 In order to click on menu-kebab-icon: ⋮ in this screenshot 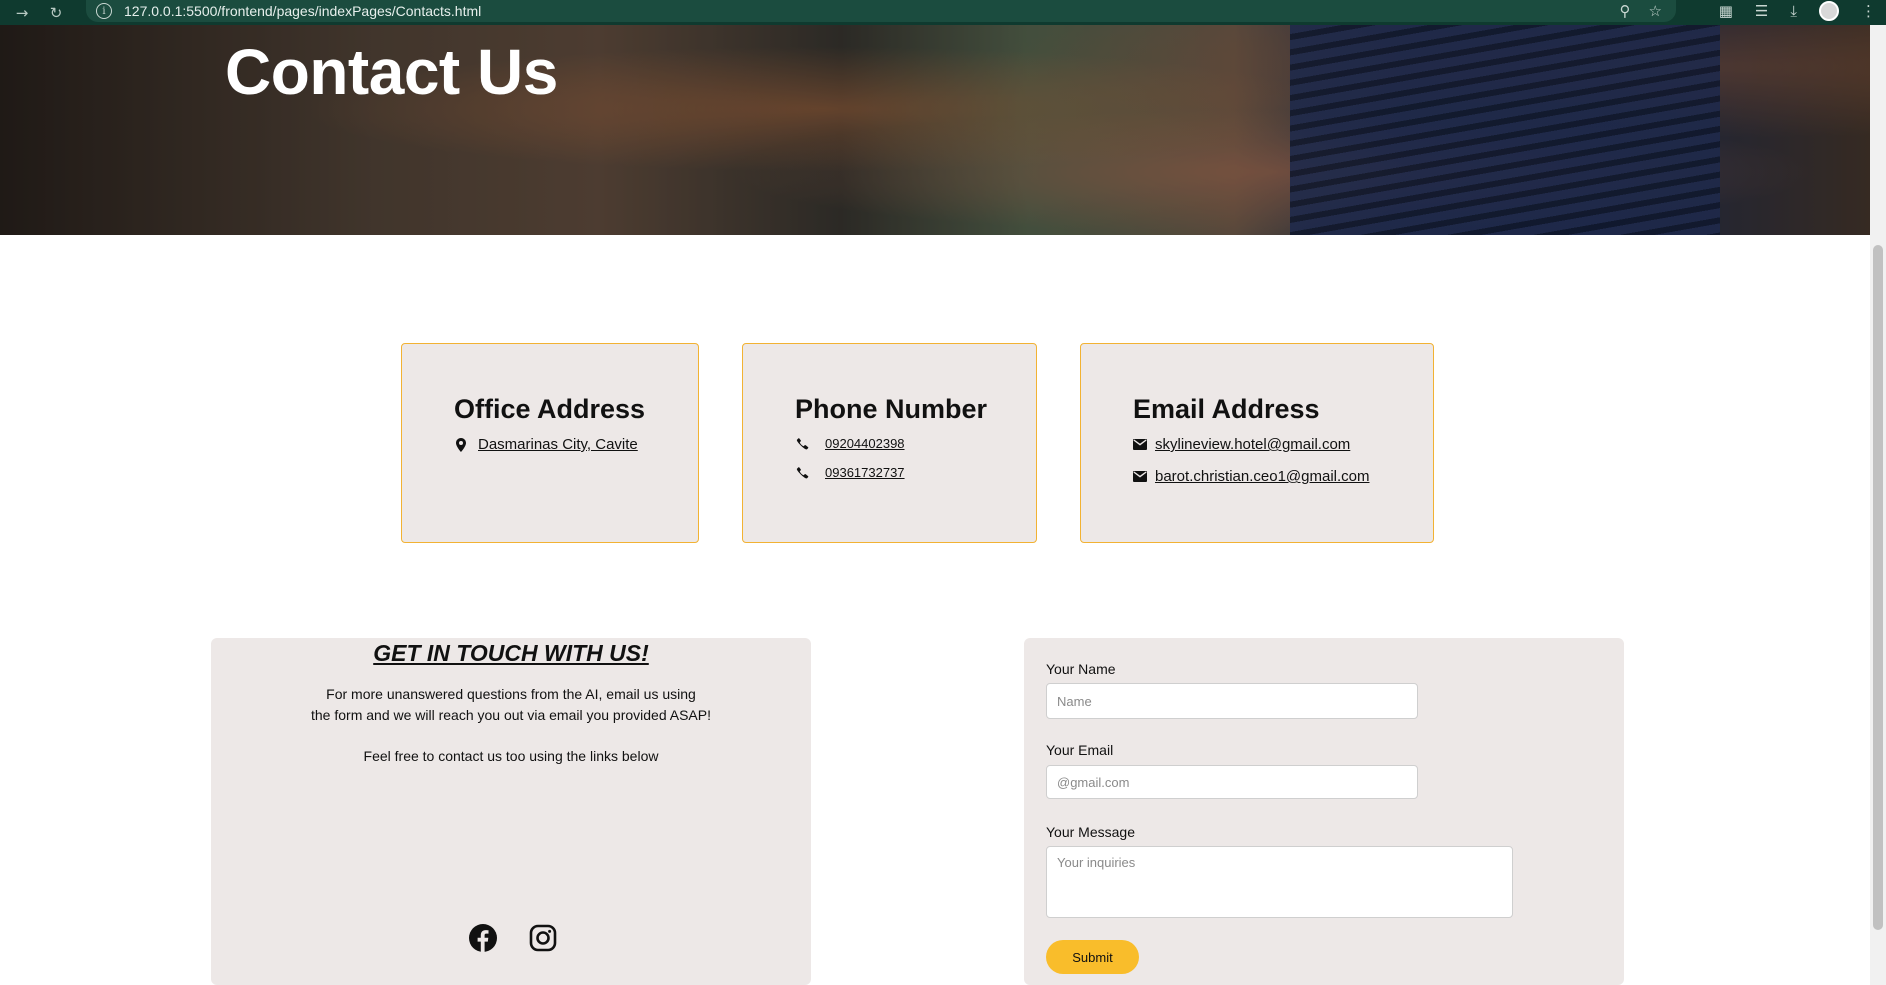, I will do `click(1868, 11)`.